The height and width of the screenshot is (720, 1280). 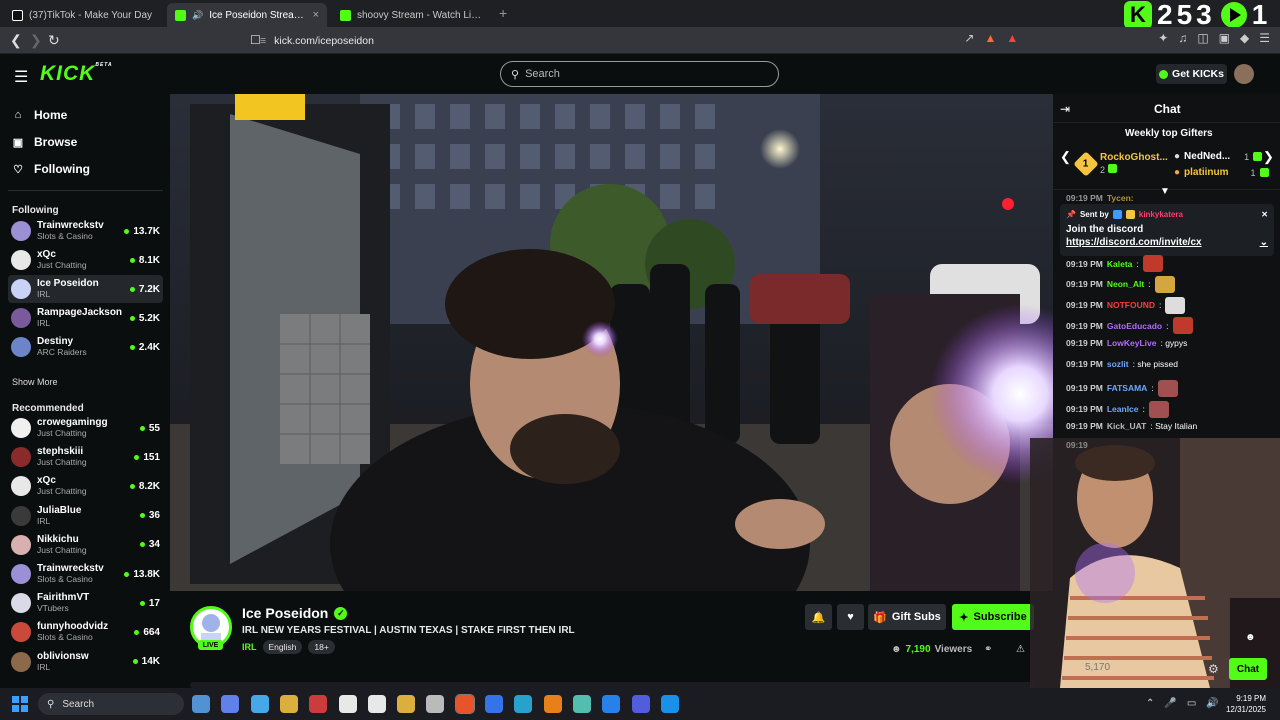 I want to click on streamer-name: Ice Poseidon ✓, so click(x=295, y=613).